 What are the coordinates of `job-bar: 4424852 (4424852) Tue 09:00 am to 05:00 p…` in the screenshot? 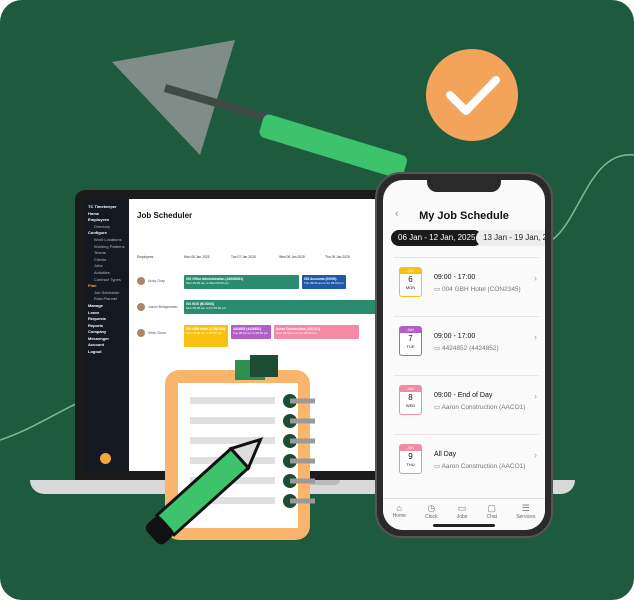 It's located at (251, 332).